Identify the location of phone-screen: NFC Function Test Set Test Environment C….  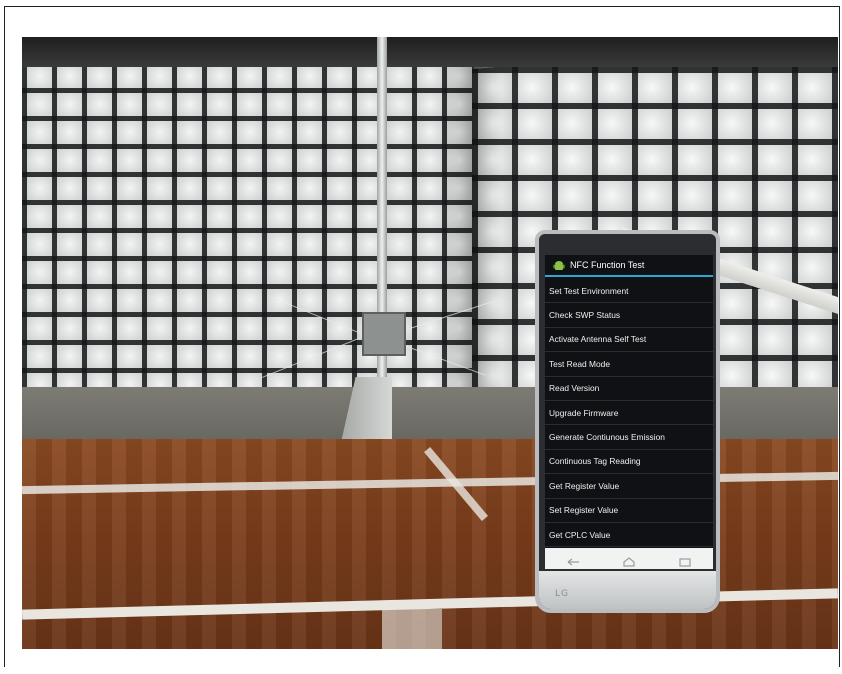
(629, 412).